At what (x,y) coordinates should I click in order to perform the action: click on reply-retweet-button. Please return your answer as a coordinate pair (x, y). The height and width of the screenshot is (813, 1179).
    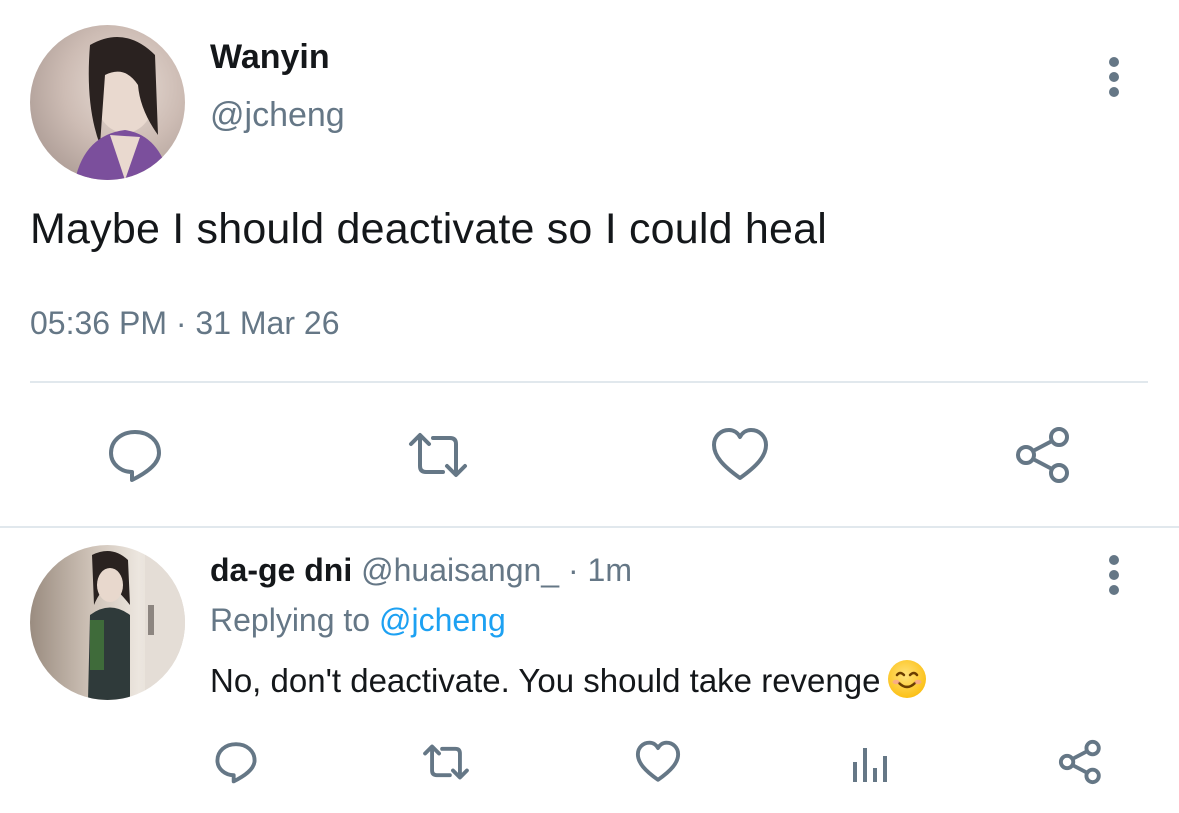
    Looking at the image, I should click on (446, 762).